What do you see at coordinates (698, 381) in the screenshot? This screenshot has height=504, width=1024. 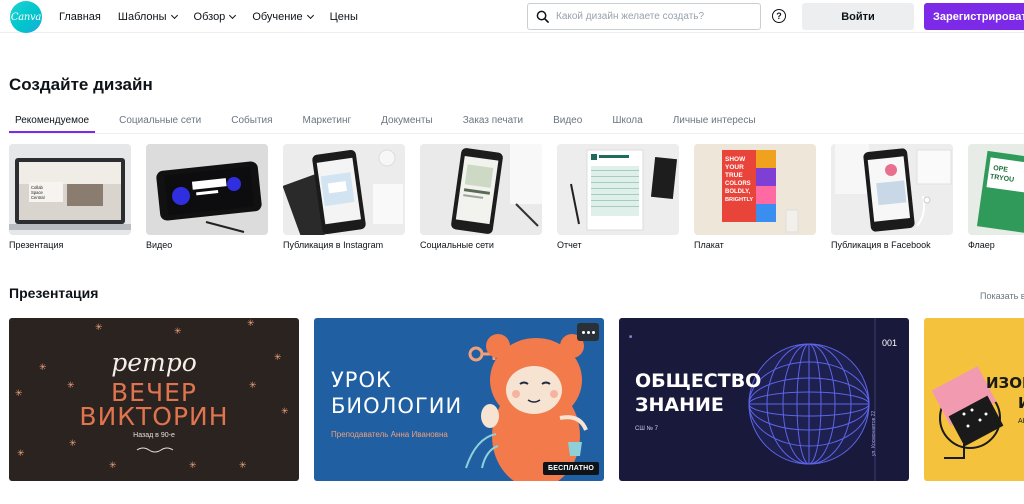 I see `social-line-1: ОБЩЕСТВО` at bounding box center [698, 381].